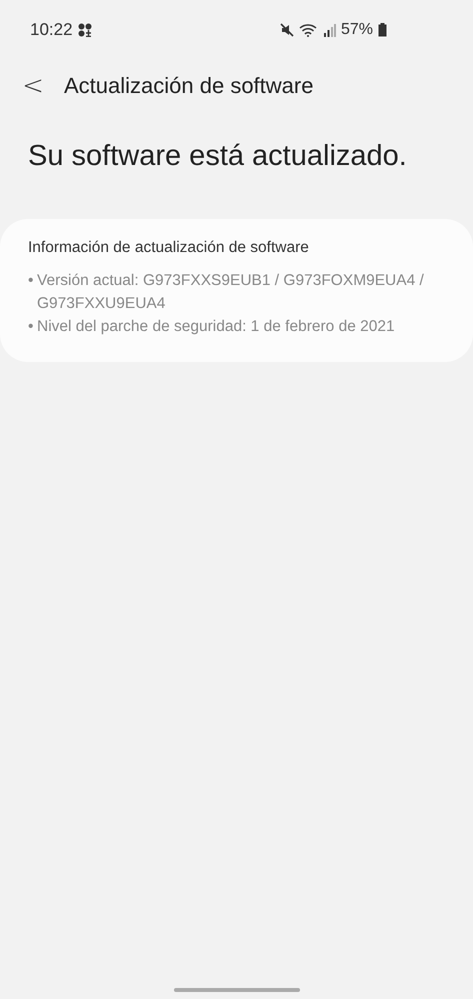  Describe the element at coordinates (237, 990) in the screenshot. I see `home-indicator` at that location.